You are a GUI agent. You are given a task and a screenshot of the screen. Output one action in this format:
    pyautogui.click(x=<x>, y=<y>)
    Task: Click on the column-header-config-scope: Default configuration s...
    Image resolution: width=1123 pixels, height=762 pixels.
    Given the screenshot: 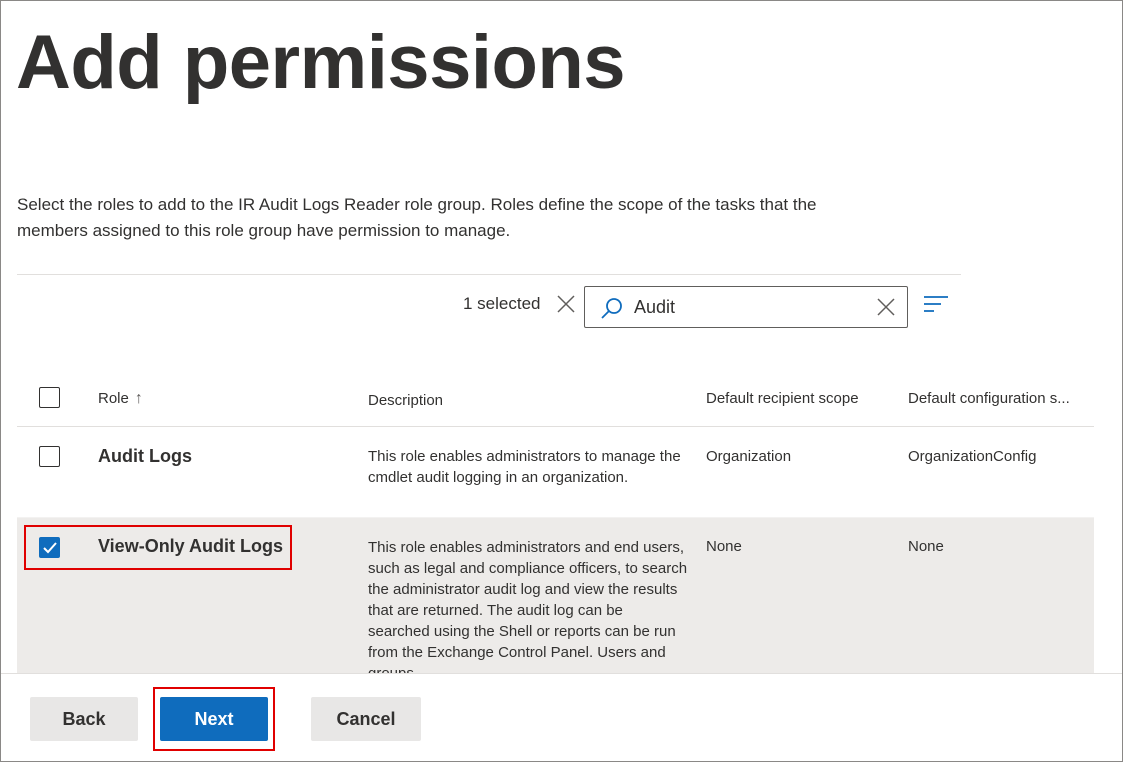 What is the action you would take?
    pyautogui.click(x=989, y=398)
    